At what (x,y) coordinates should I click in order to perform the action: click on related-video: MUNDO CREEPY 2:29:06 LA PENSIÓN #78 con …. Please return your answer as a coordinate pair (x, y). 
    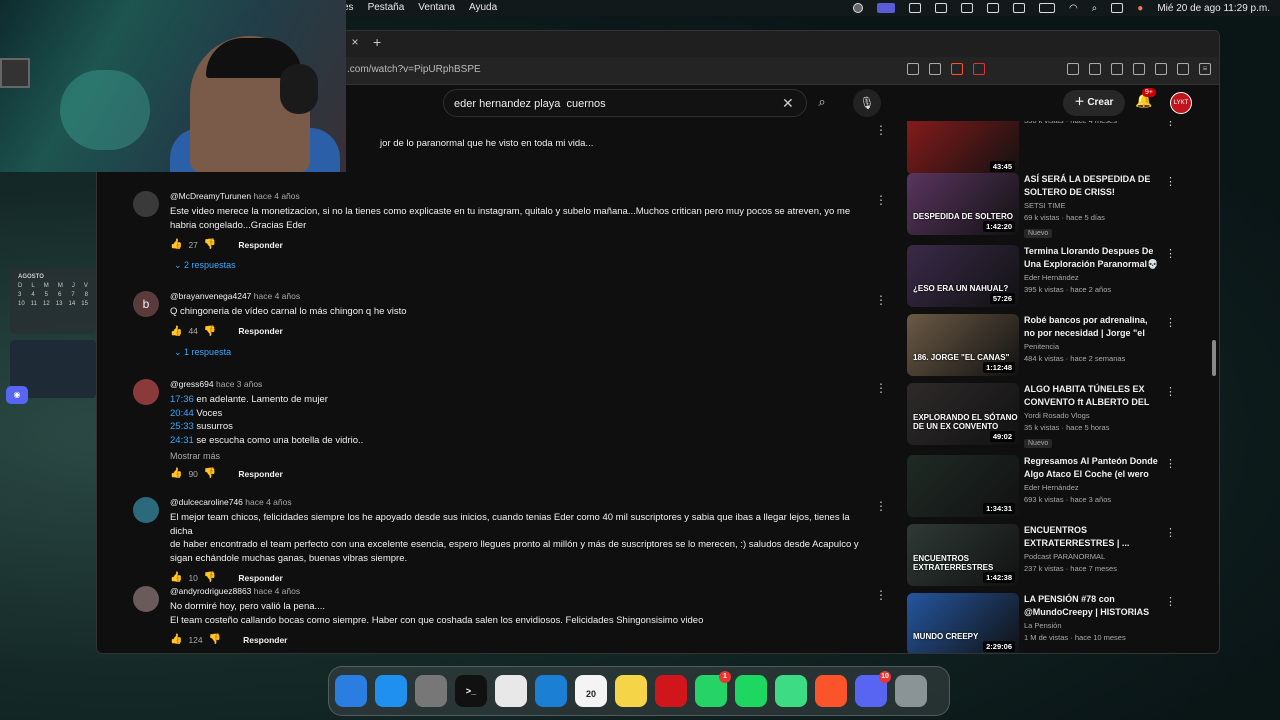
    Looking at the image, I should click on (1042, 623).